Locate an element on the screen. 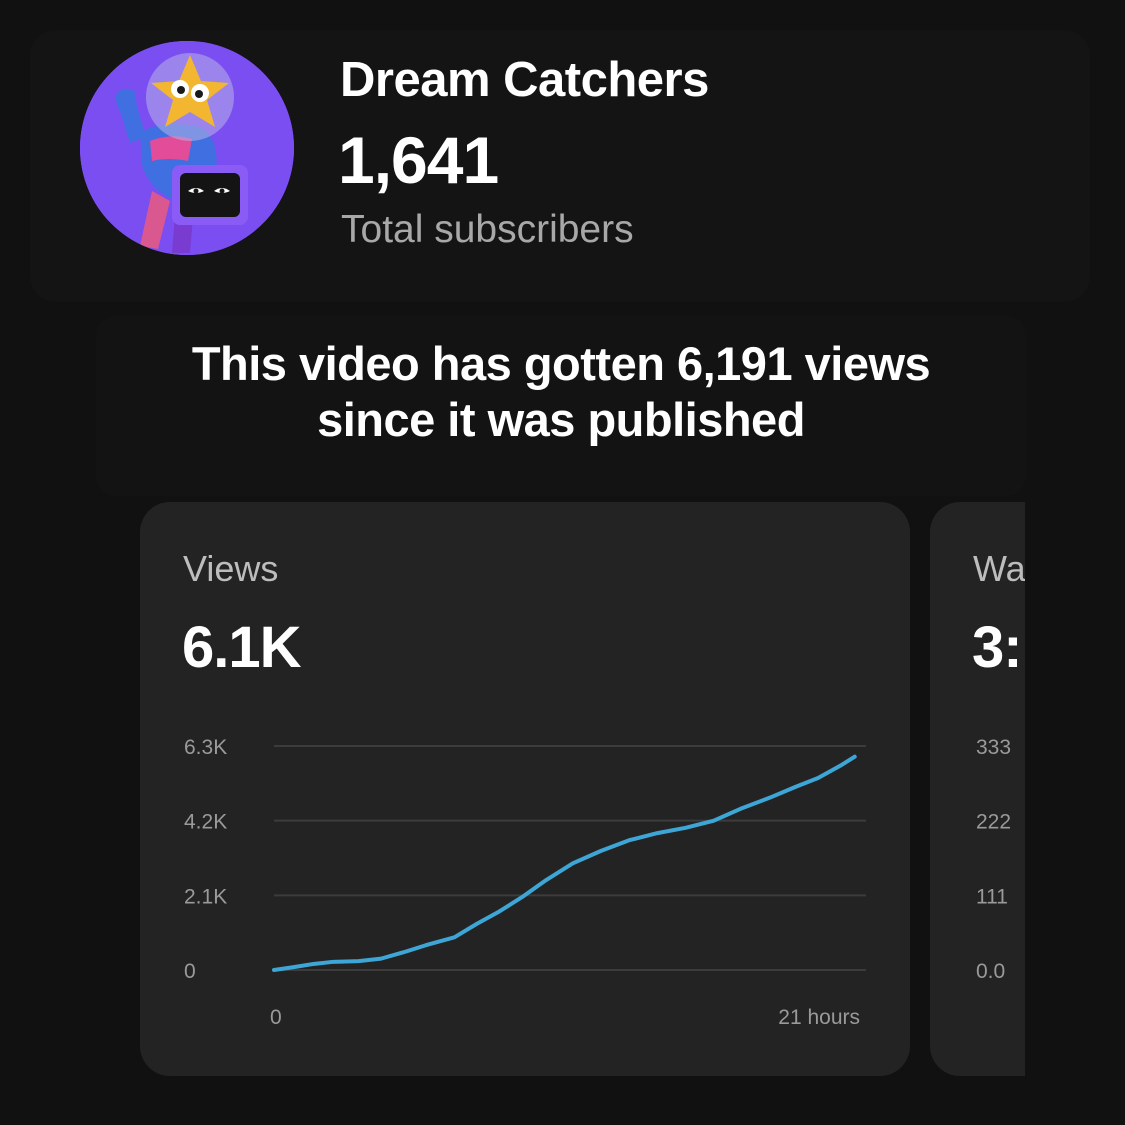 The width and height of the screenshot is (1125, 1125). y-tick-label: 111 is located at coordinates (992, 896).